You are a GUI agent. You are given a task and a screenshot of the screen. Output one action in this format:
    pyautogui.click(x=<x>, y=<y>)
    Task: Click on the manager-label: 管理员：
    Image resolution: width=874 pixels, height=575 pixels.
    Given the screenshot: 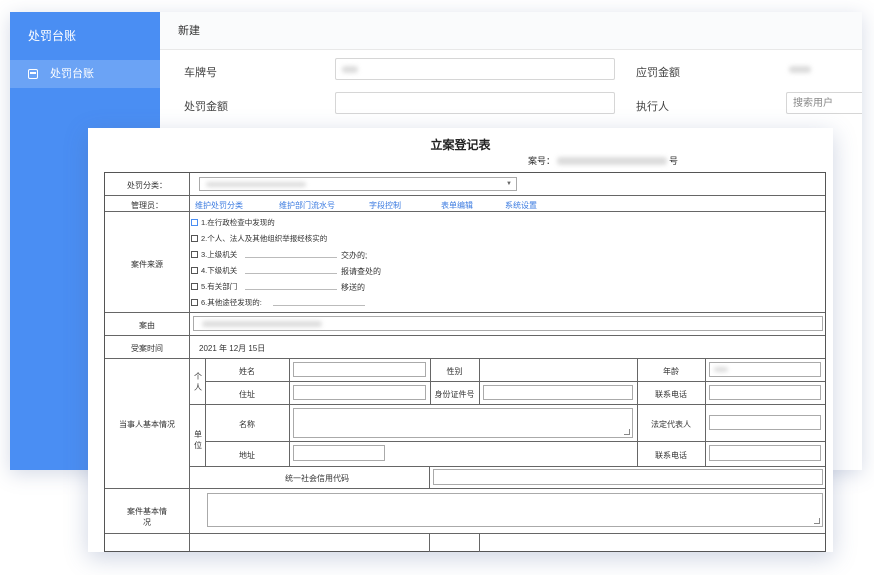 What is the action you would take?
    pyautogui.click(x=147, y=205)
    